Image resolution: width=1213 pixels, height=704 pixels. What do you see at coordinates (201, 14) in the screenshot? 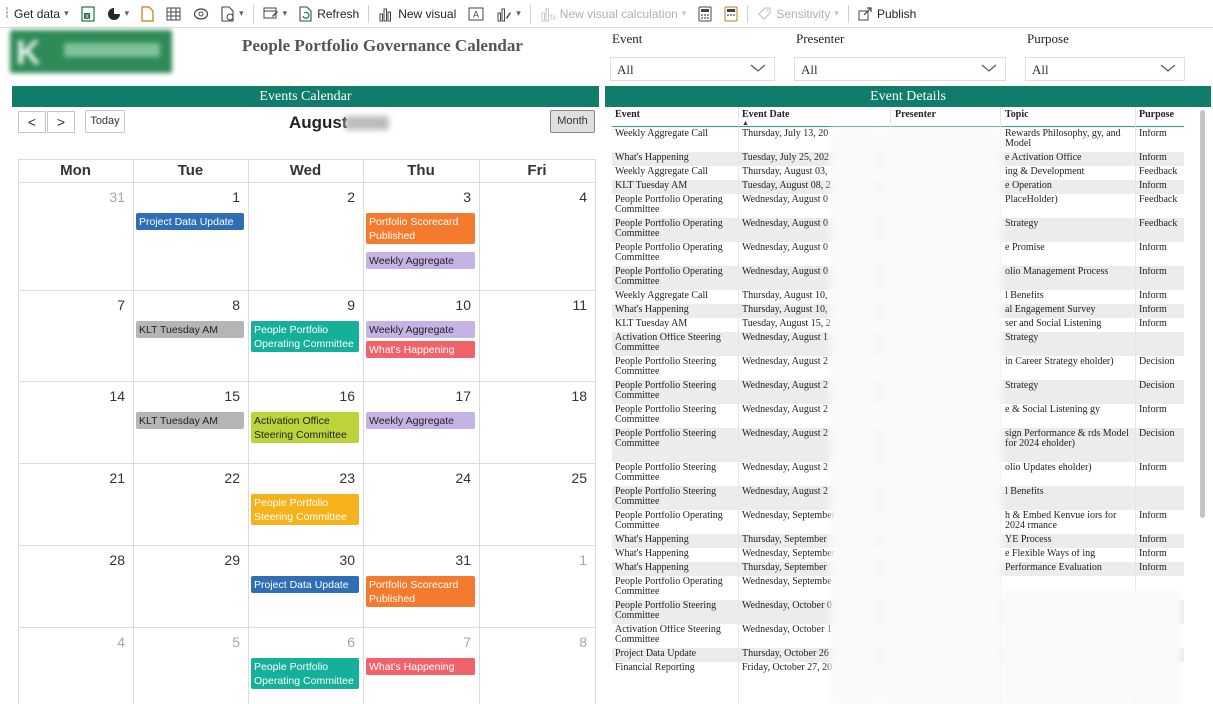
I see `dataverse-icon` at bounding box center [201, 14].